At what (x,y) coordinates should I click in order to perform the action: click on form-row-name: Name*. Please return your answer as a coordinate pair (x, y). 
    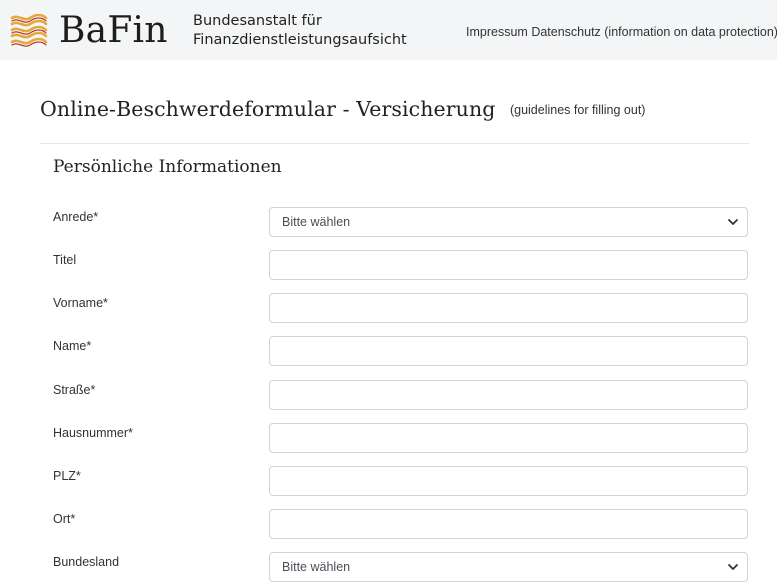
    Looking at the image, I should click on (388, 351).